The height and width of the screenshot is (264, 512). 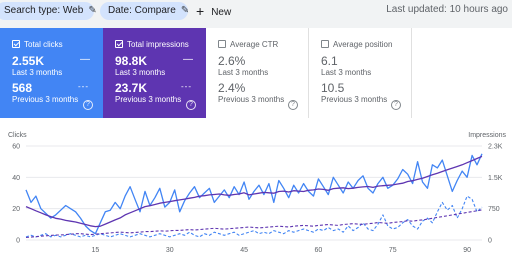 What do you see at coordinates (254, 44) in the screenshot?
I see `card-label: Average CTR` at bounding box center [254, 44].